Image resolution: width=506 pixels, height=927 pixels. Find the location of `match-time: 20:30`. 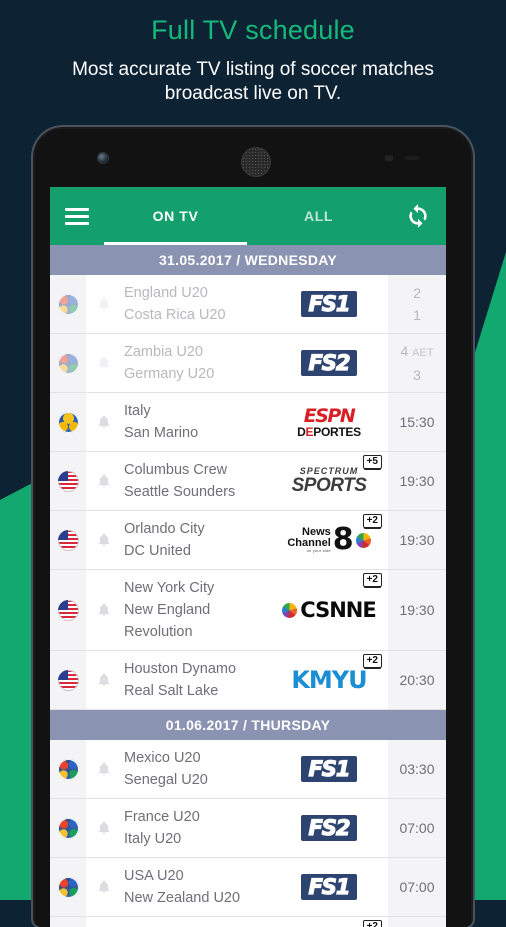

match-time: 20:30 is located at coordinates (417, 680).